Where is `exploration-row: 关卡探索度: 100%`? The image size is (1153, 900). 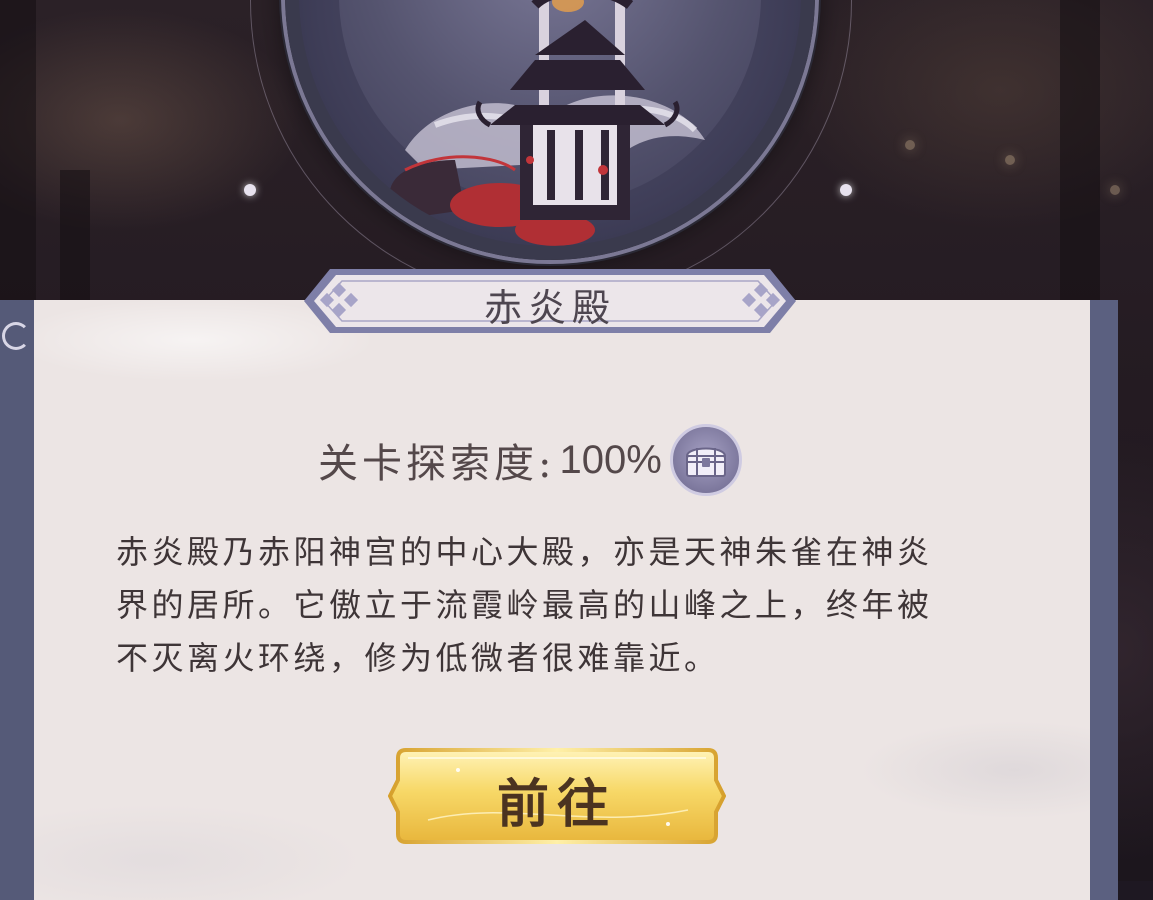
exploration-row: 关卡探索度: 100% is located at coordinates (530, 460).